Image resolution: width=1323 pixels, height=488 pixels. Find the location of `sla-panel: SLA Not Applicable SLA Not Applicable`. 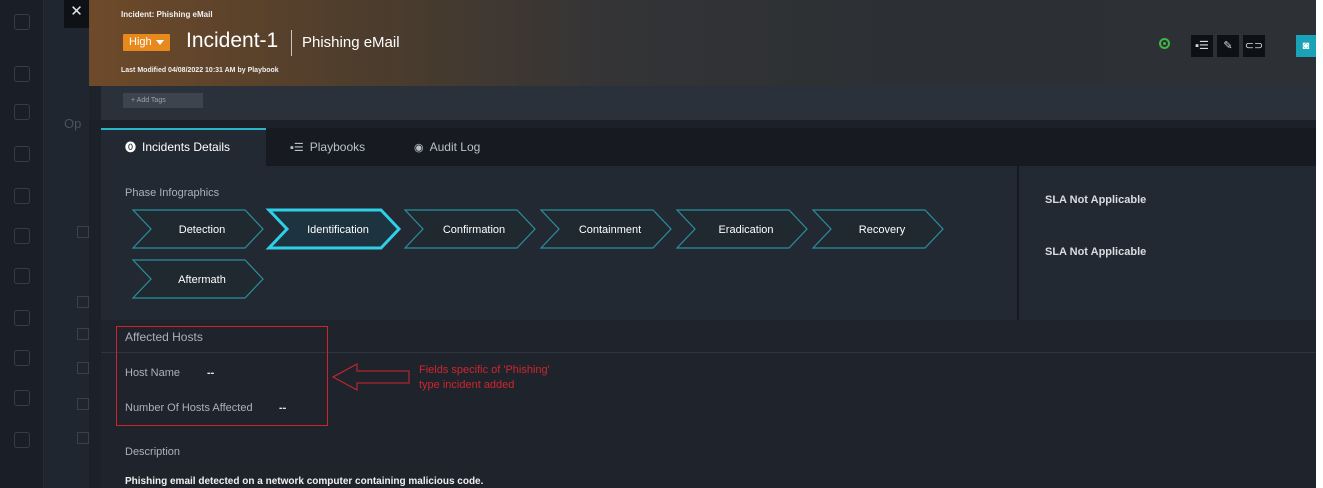

sla-panel: SLA Not Applicable SLA Not Applicable is located at coordinates (1166, 243).